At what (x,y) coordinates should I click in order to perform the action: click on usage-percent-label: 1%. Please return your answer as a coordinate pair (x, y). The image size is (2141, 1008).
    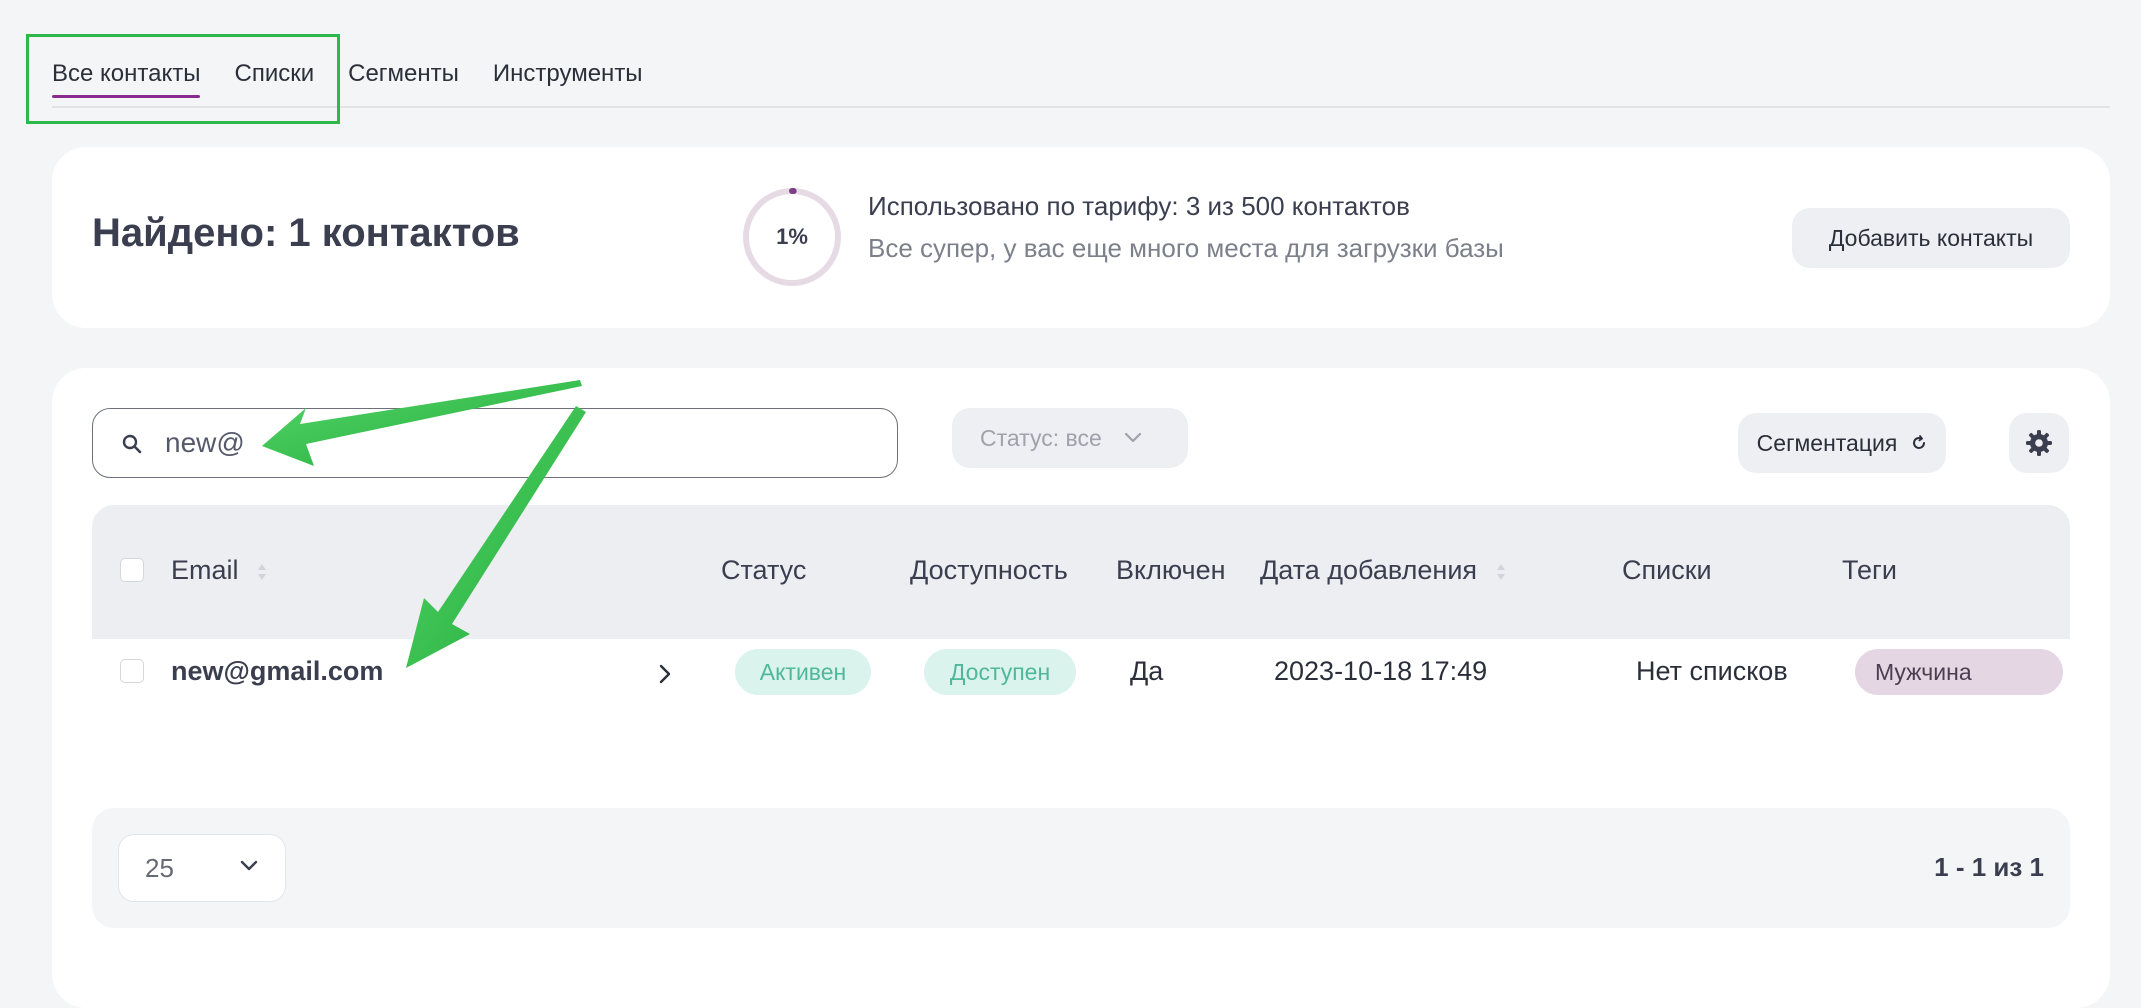
    Looking at the image, I should click on (792, 236).